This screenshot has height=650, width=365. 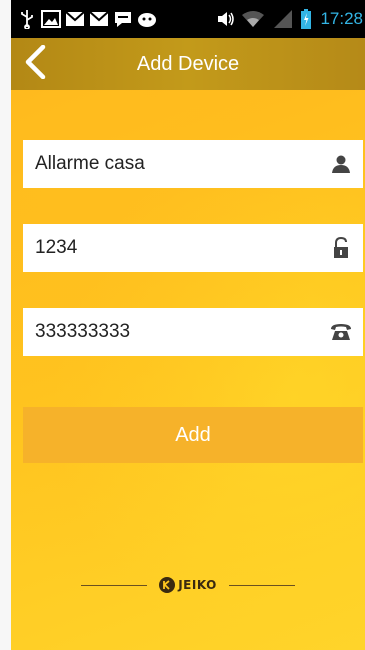 What do you see at coordinates (341, 248) in the screenshot?
I see `lock-icon` at bounding box center [341, 248].